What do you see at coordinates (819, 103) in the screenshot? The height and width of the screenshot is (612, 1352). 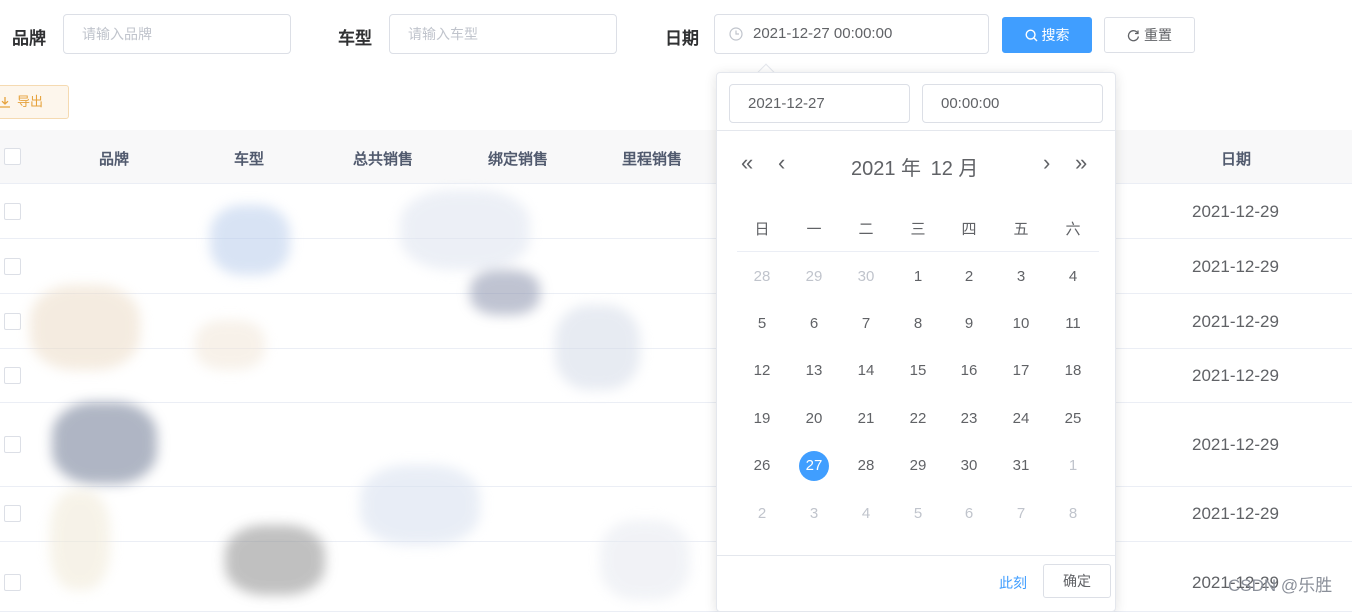 I see `picker-date-input: 2021-12-27` at bounding box center [819, 103].